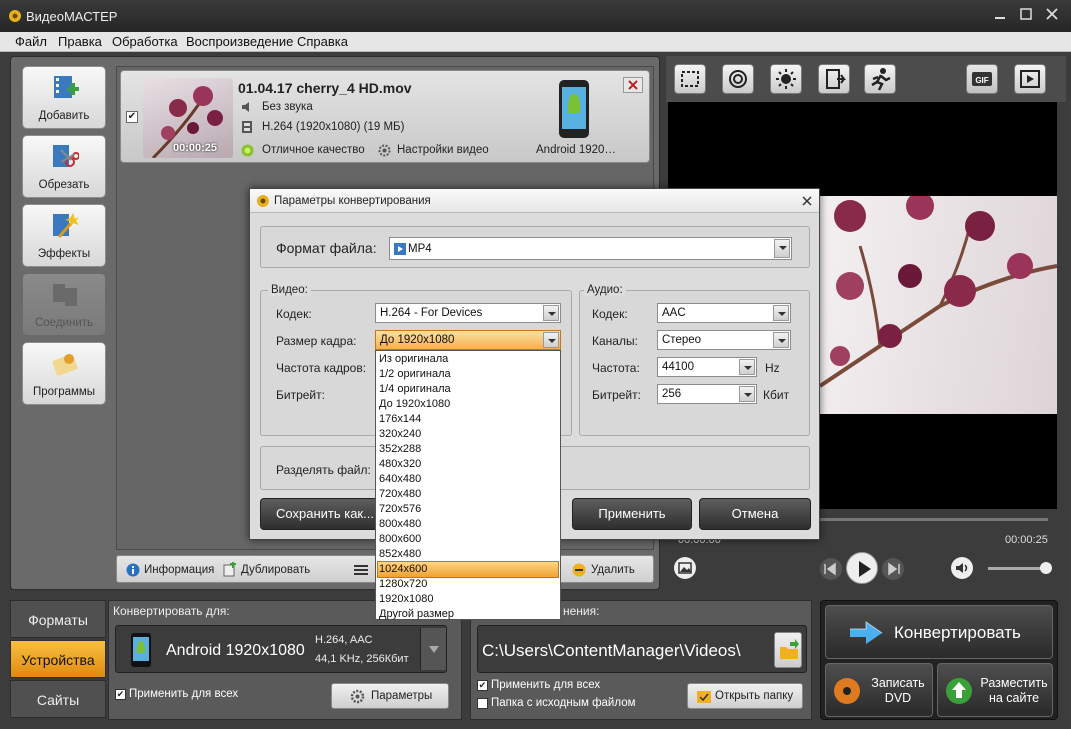 The image size is (1071, 729). I want to click on audio-codec-value: AAC, so click(674, 313).